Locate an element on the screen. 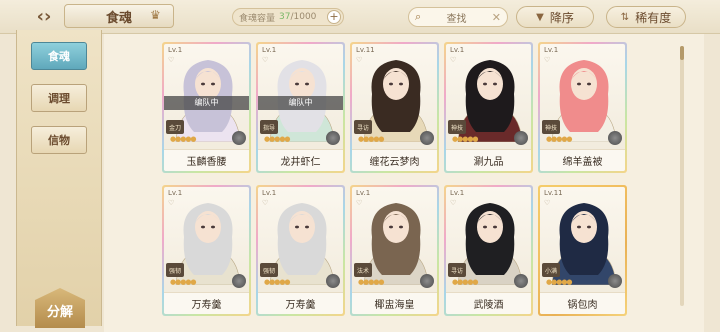  card-name: 缠花云梦肉 is located at coordinates (394, 160).